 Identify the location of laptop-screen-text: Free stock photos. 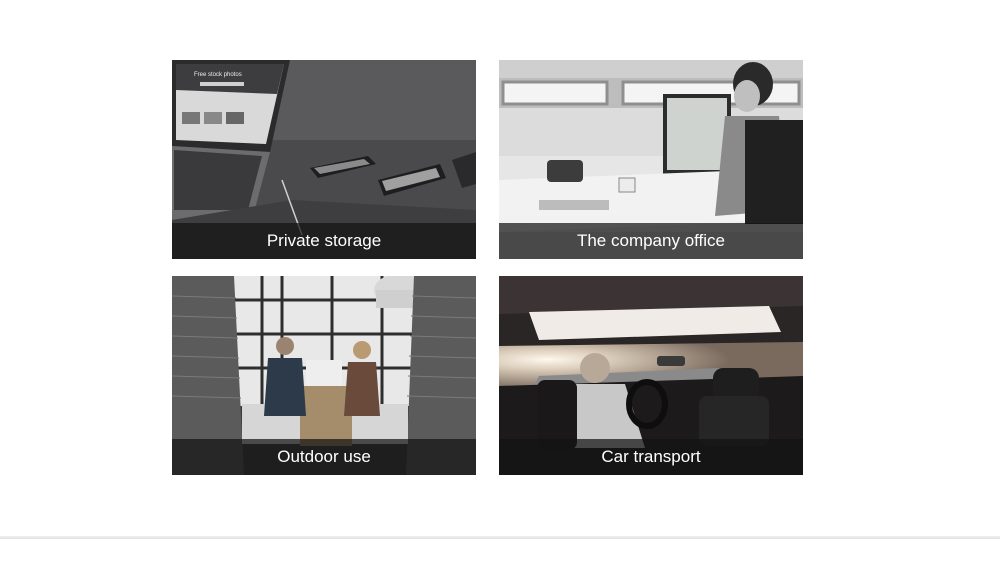
(218, 75).